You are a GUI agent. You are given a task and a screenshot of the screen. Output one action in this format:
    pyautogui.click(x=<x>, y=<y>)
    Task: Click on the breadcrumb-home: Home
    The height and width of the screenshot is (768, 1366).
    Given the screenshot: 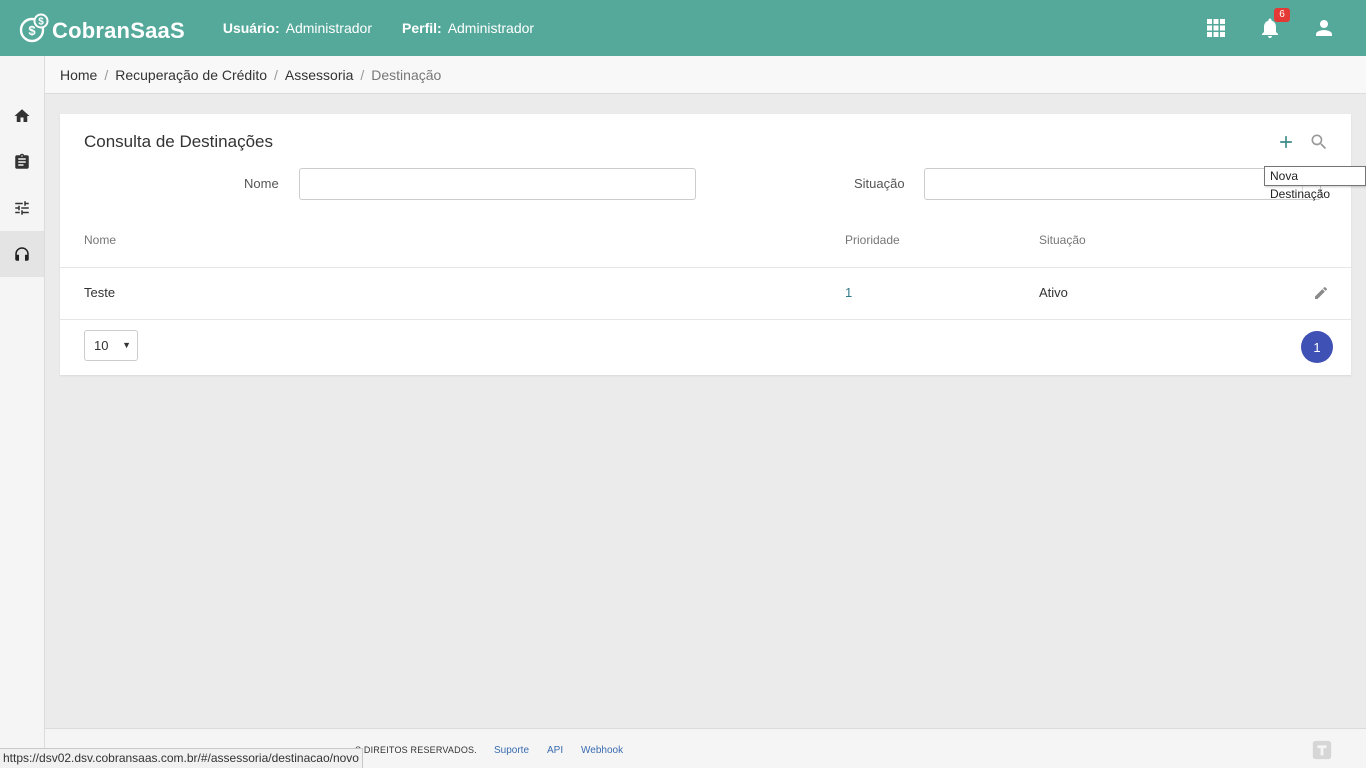 What is the action you would take?
    pyautogui.click(x=78, y=75)
    